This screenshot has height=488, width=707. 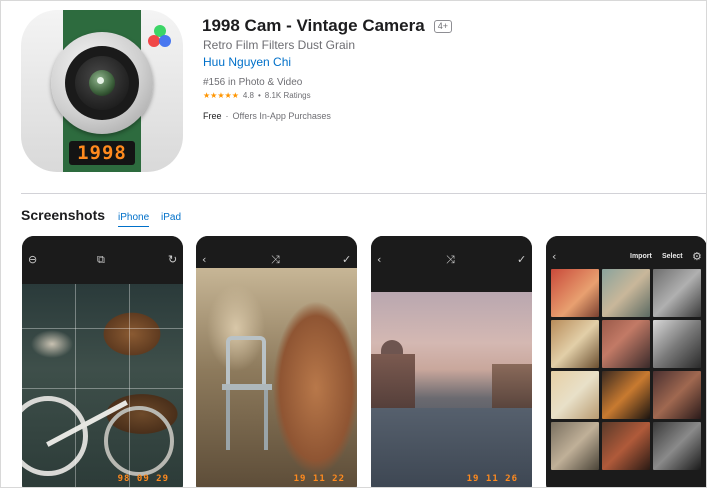 I want to click on app-title-row: 1998 Cam - Vintage Camera 4+, so click(x=327, y=26).